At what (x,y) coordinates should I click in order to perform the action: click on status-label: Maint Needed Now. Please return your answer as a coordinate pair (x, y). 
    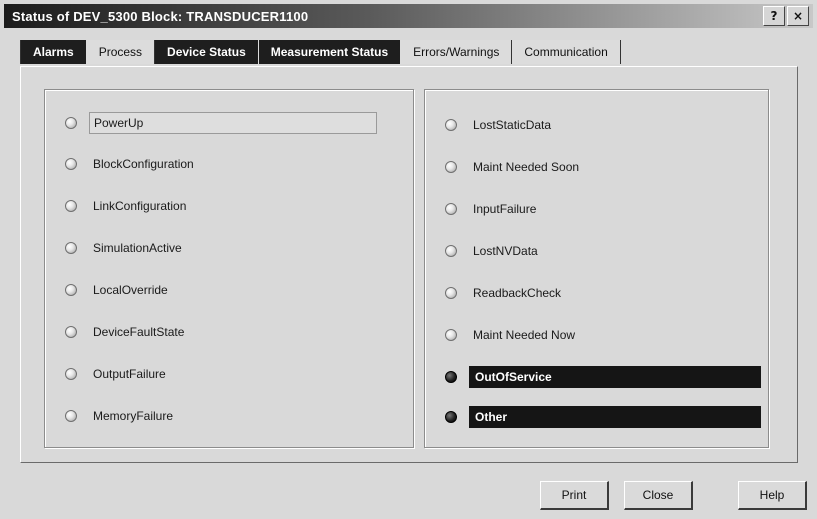
    Looking at the image, I should click on (524, 335).